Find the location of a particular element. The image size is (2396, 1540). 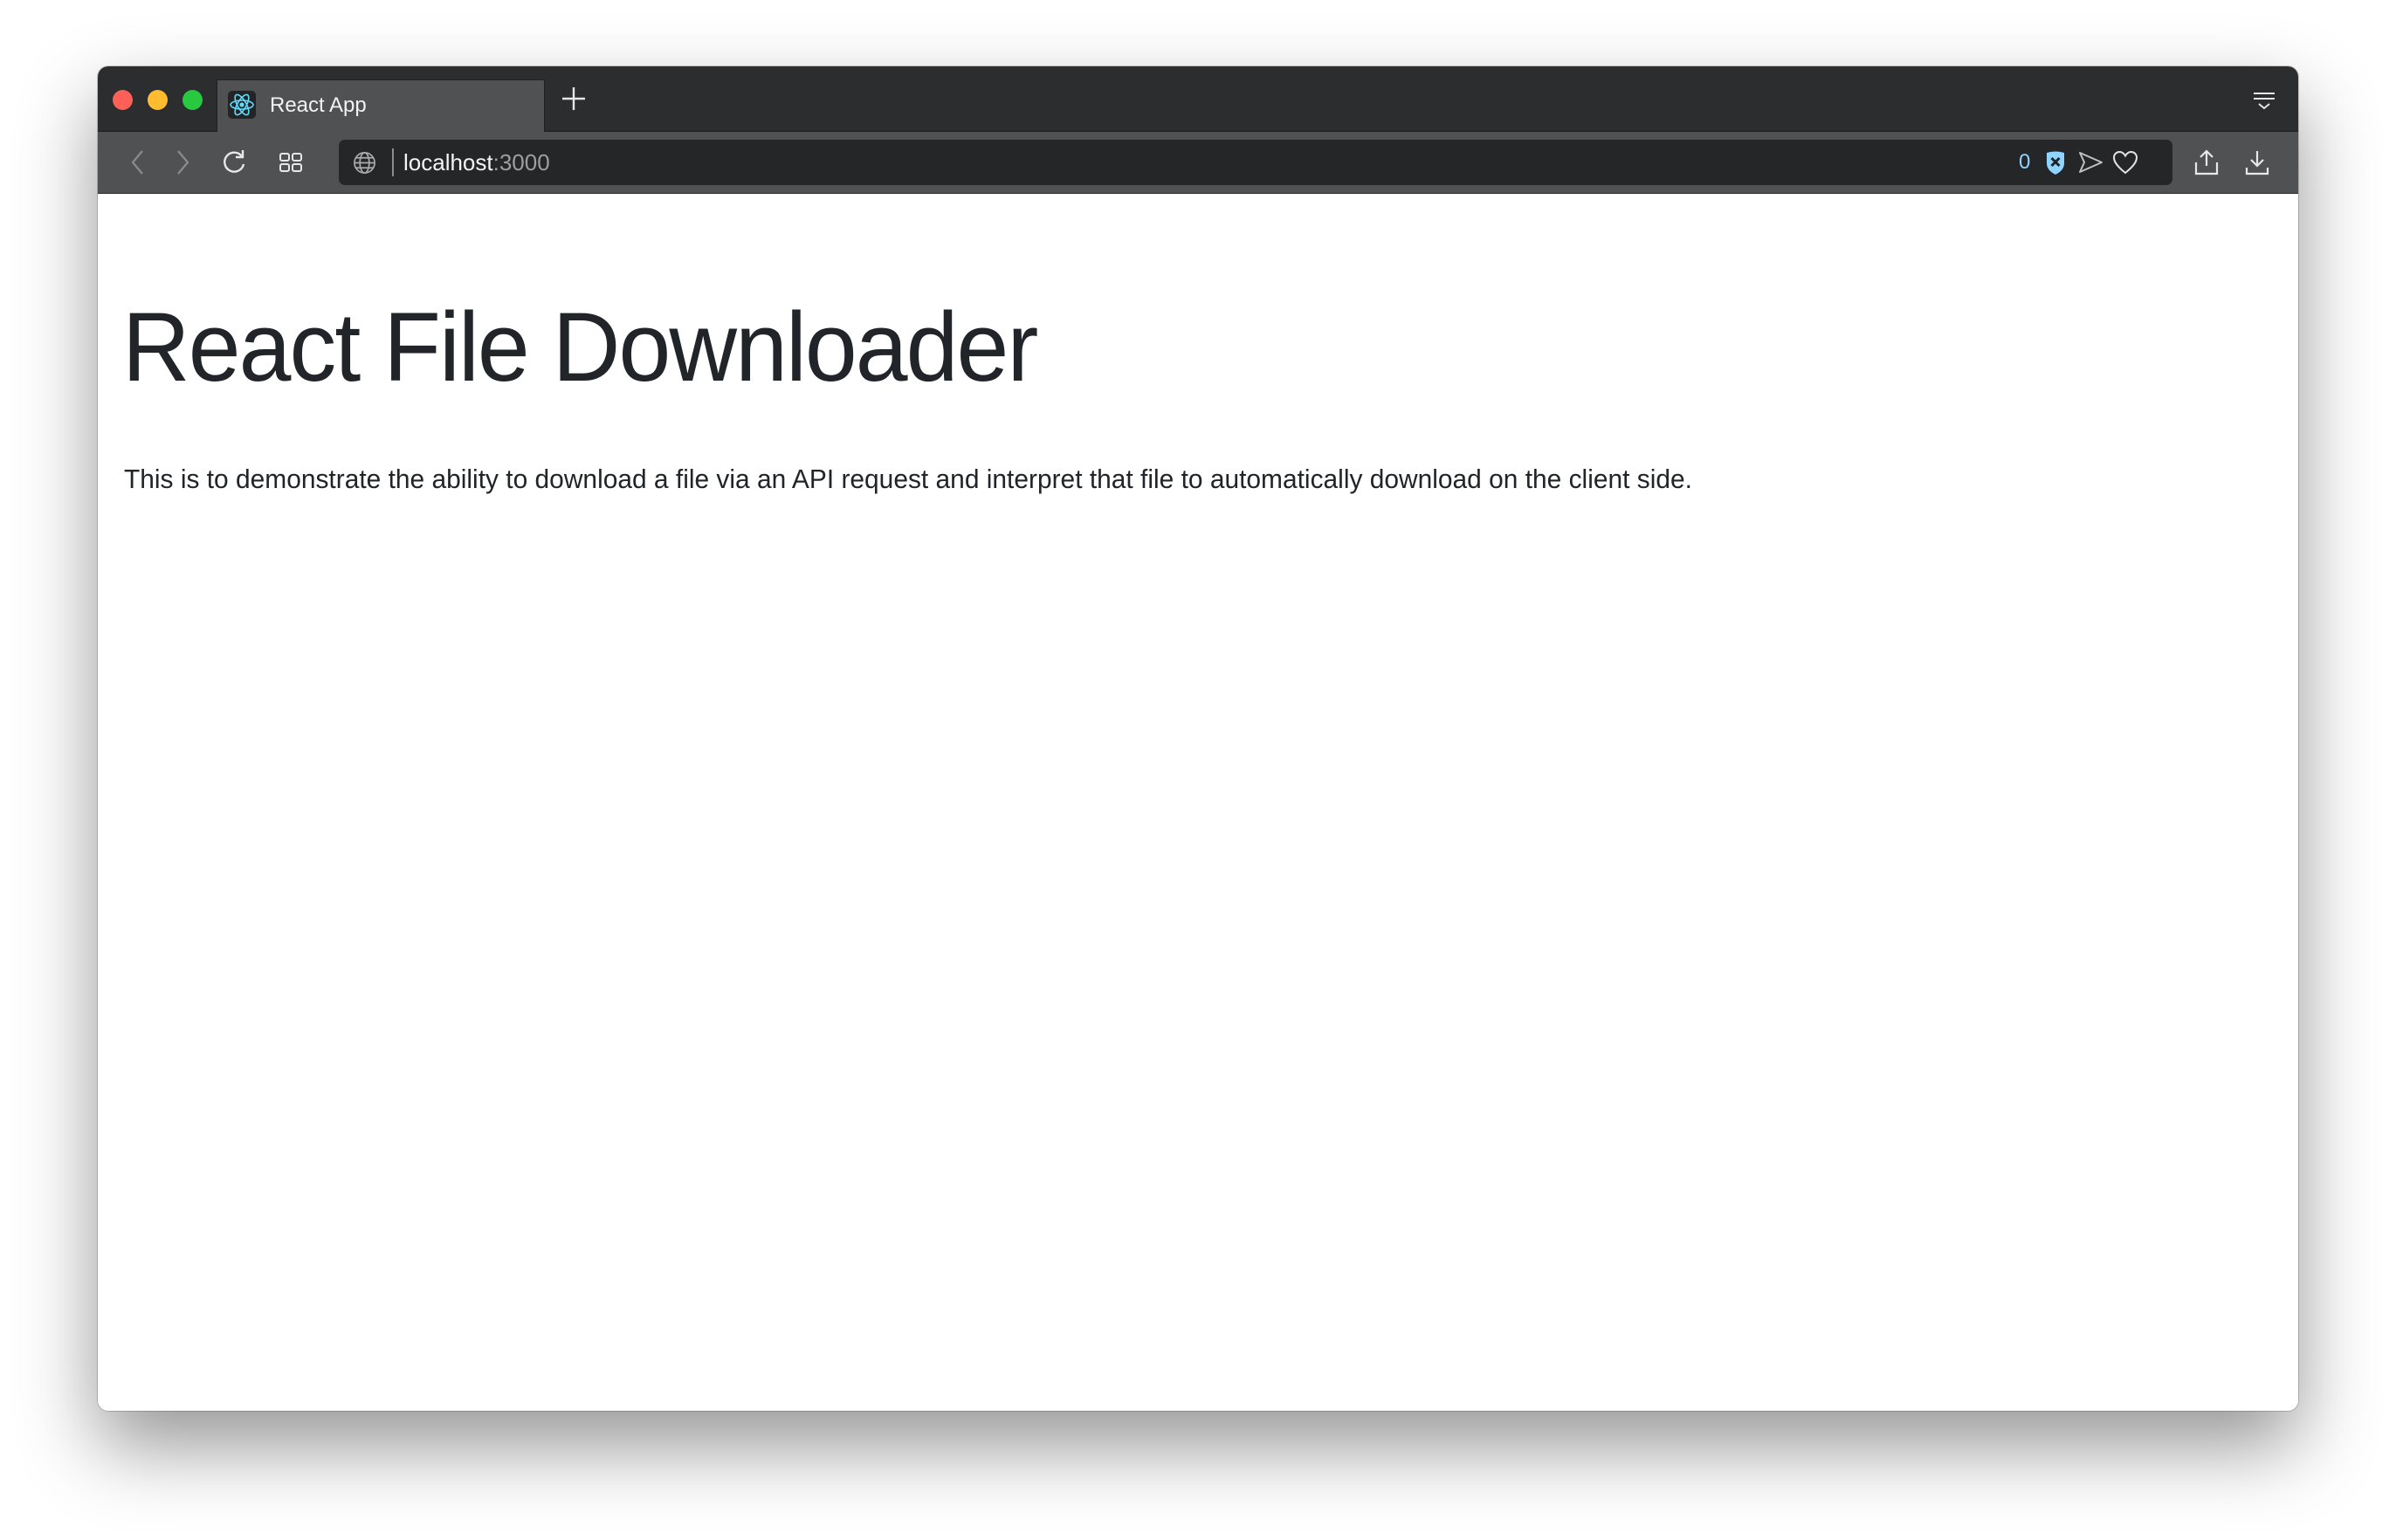

page-title: React File Downloader is located at coordinates (580, 347).